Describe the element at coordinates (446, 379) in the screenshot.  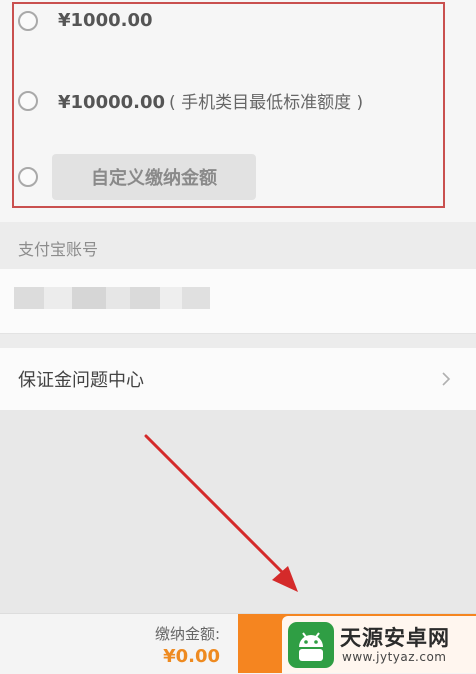
I see `chevron-right-icon` at that location.